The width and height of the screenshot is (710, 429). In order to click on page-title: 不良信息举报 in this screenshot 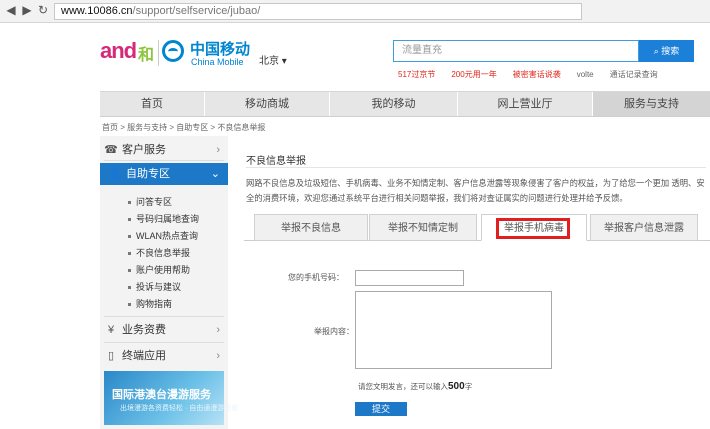, I will do `click(276, 161)`.